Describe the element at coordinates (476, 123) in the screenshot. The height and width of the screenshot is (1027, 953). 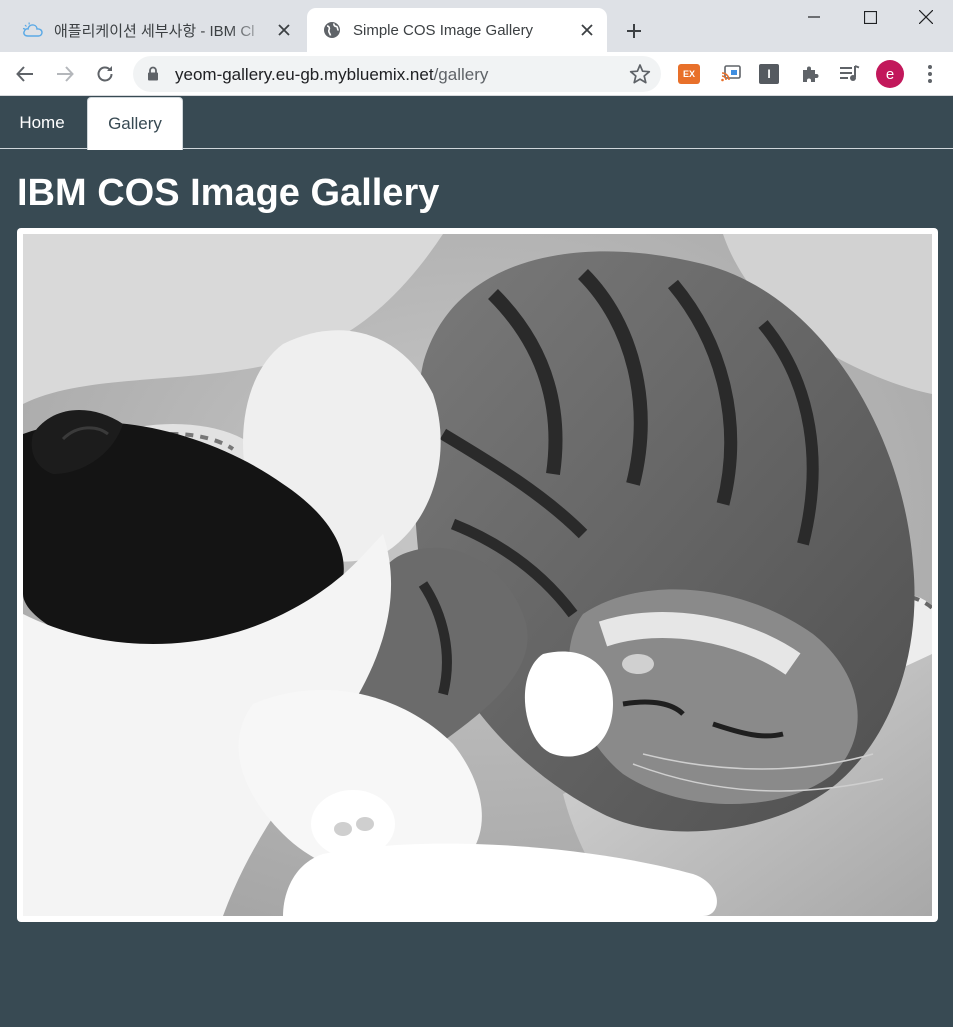
I see `site-nav: Home Gallery` at that location.